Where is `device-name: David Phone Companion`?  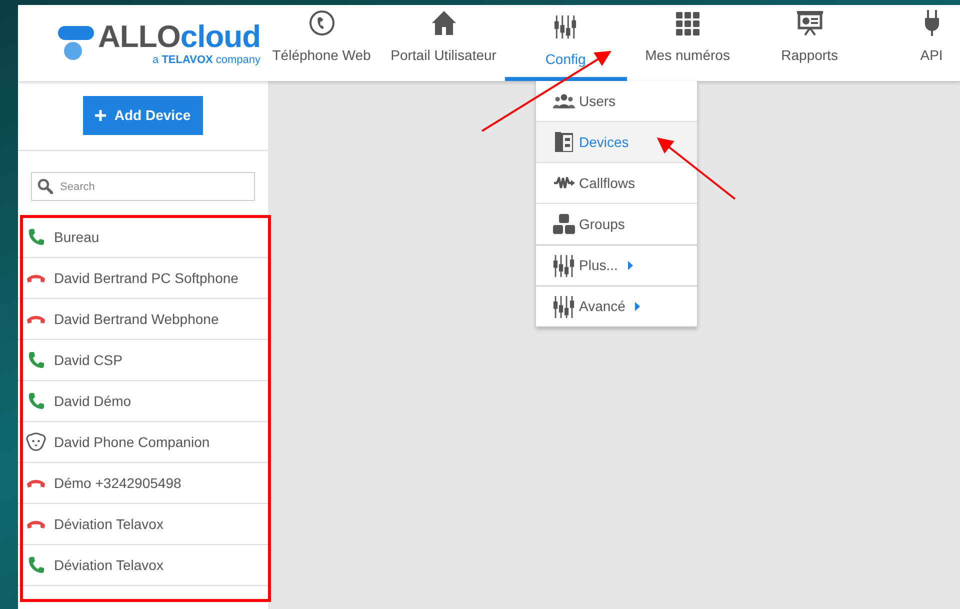
device-name: David Phone Companion is located at coordinates (132, 442).